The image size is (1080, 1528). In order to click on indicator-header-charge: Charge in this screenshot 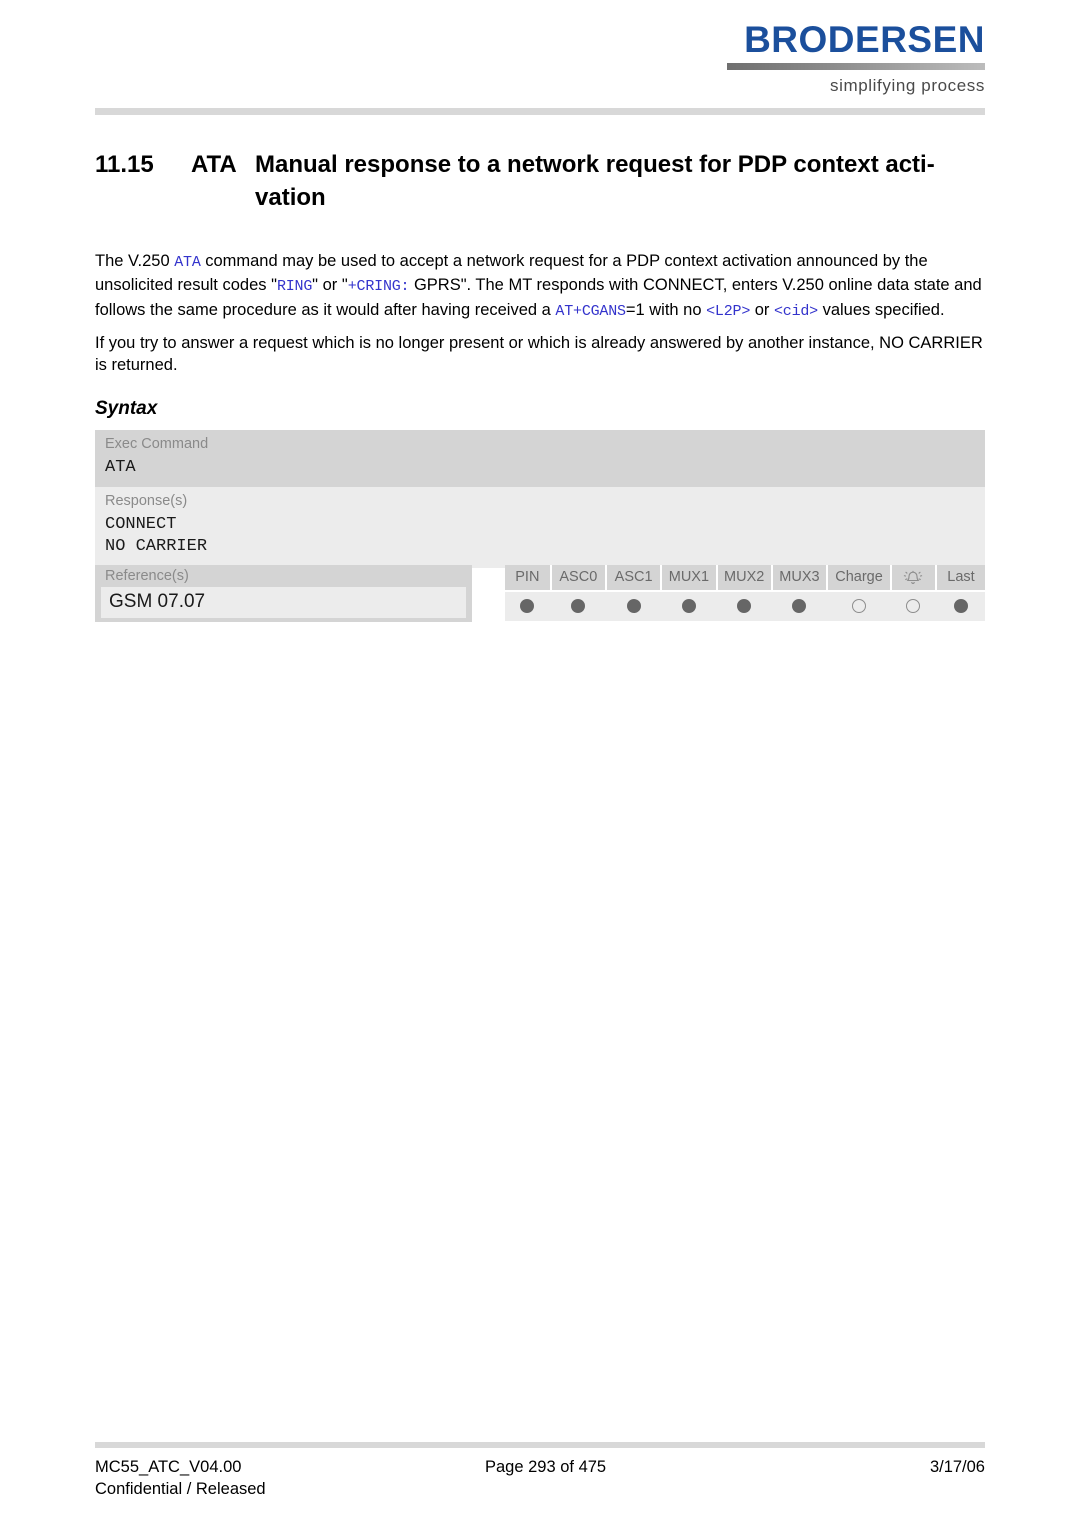, I will do `click(859, 577)`.